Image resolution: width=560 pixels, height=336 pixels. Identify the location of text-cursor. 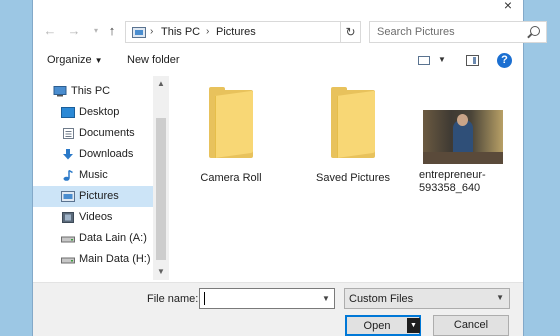
(204, 298).